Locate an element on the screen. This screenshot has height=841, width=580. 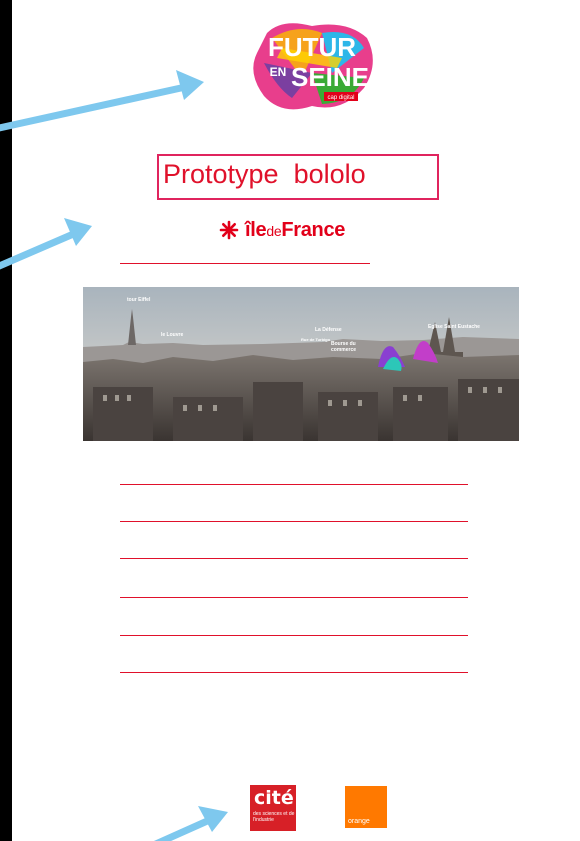
arrow-head-cite is located at coordinates (213, 819).